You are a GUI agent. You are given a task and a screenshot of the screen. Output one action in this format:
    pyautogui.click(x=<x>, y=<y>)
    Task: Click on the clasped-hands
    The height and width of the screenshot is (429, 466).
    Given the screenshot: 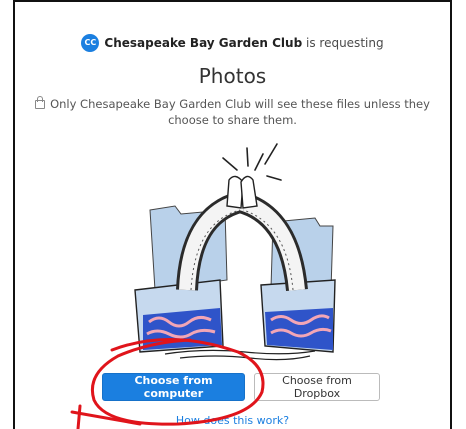 What is the action you would take?
    pyautogui.click(x=242, y=192)
    